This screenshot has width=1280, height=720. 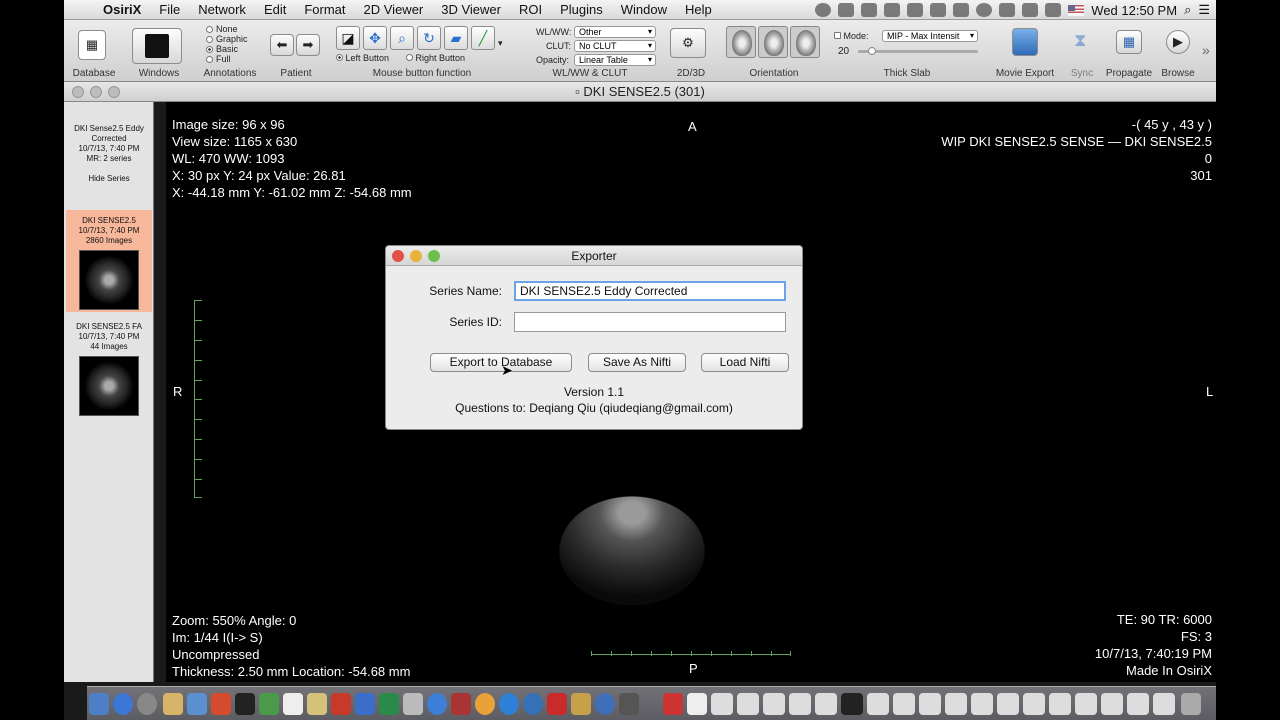 What do you see at coordinates (197, 704) in the screenshot?
I see `mail-icon` at bounding box center [197, 704].